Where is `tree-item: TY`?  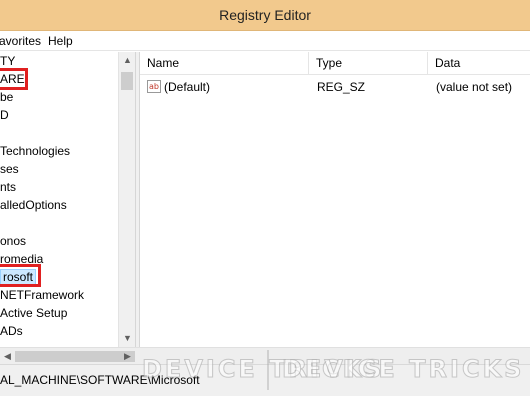 tree-item: TY is located at coordinates (7, 61).